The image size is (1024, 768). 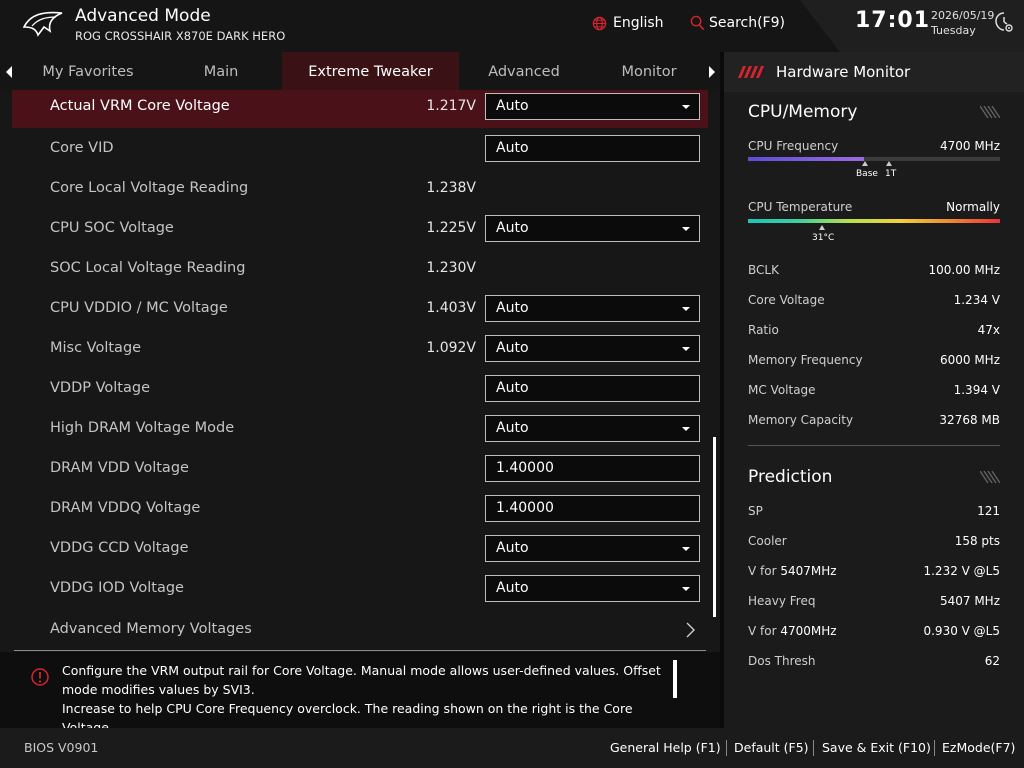 What do you see at coordinates (451, 228) in the screenshot?
I see `setting-reading: 1.225V` at bounding box center [451, 228].